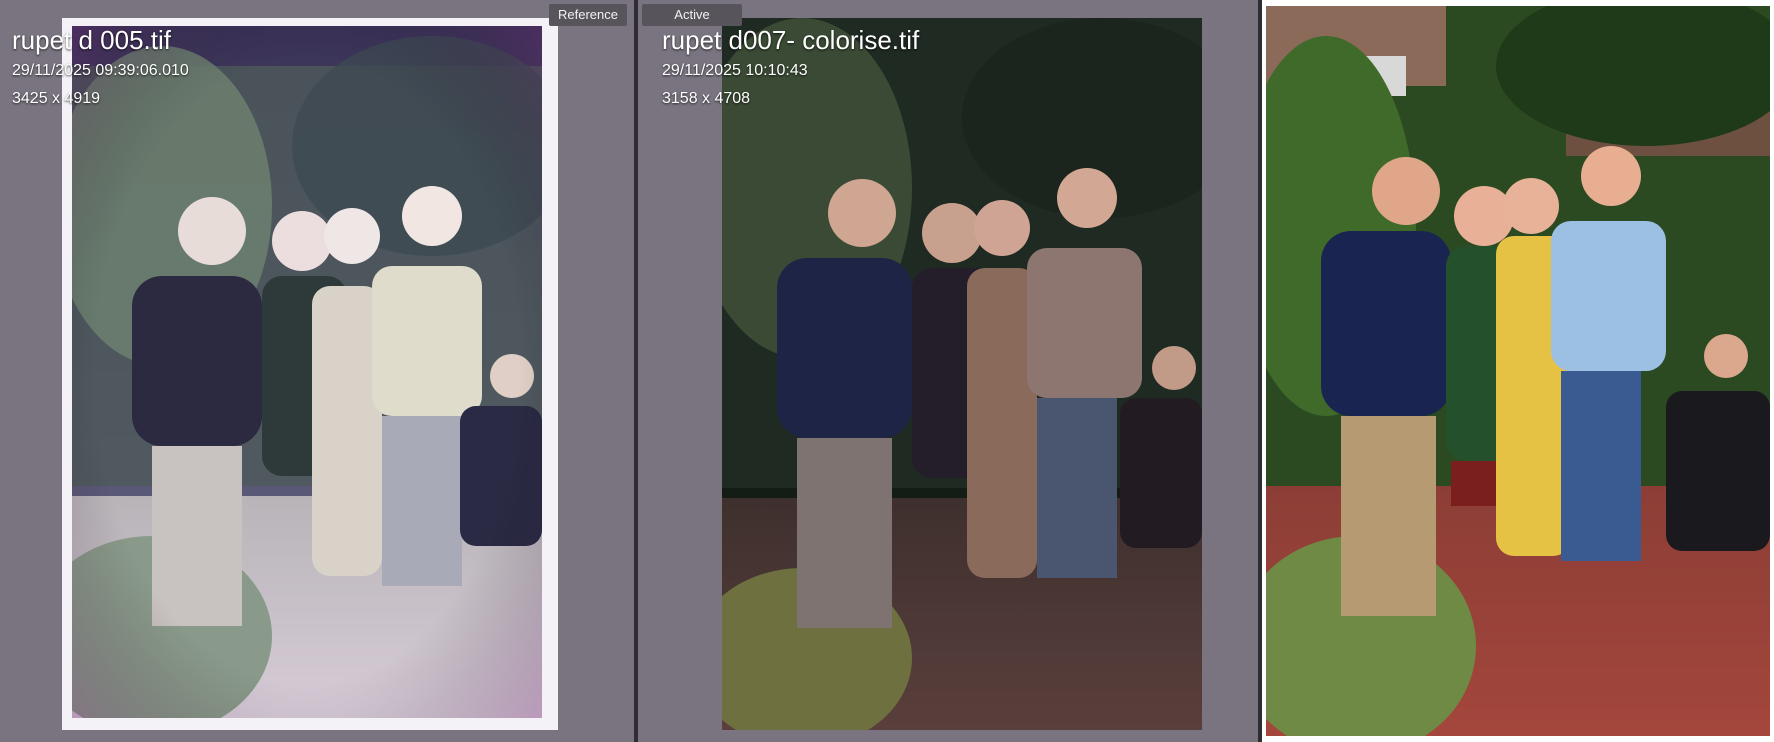  Describe the element at coordinates (735, 70) in the screenshot. I see `active-datetime: 29/11/2025 10:10:43` at that location.